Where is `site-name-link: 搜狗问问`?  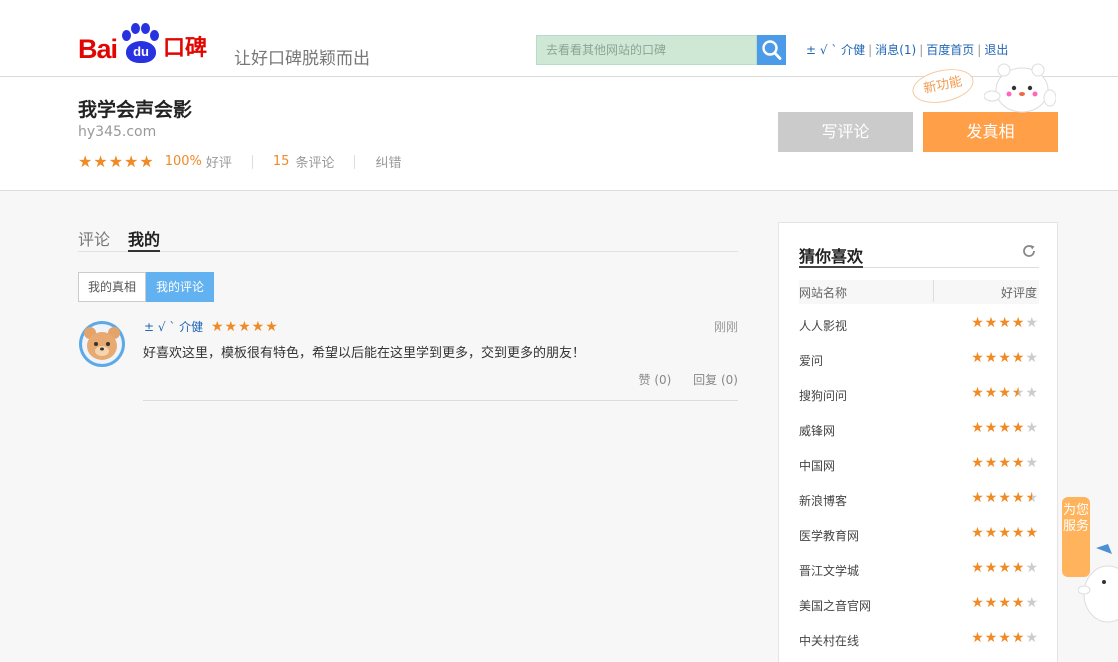
site-name-link: 搜狗问问 is located at coordinates (823, 395).